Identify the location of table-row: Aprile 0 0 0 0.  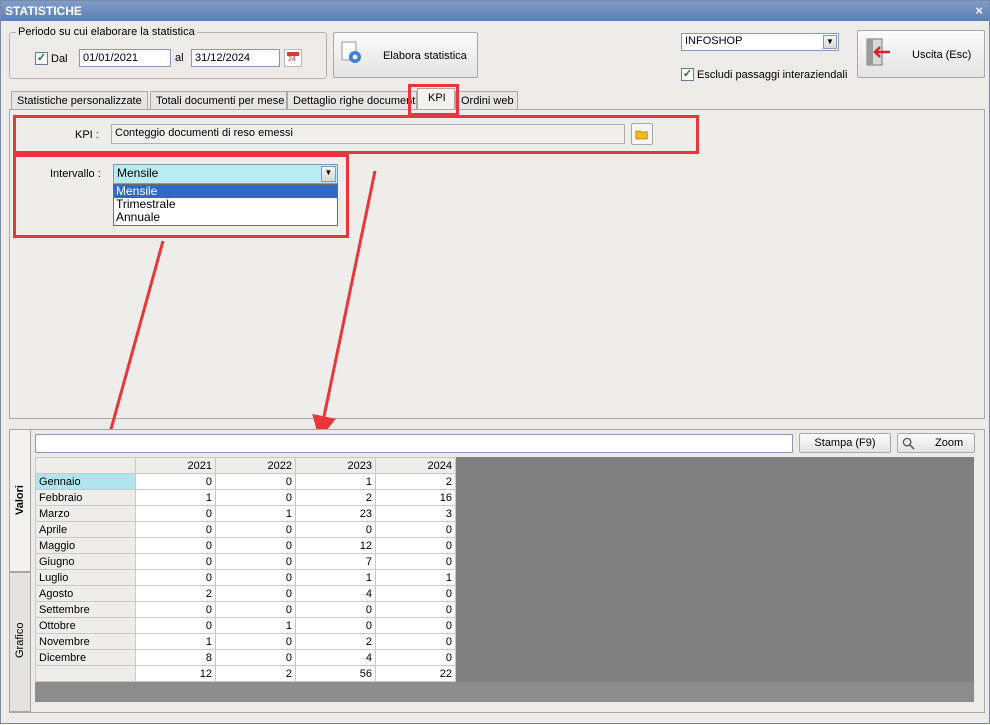
(245, 529).